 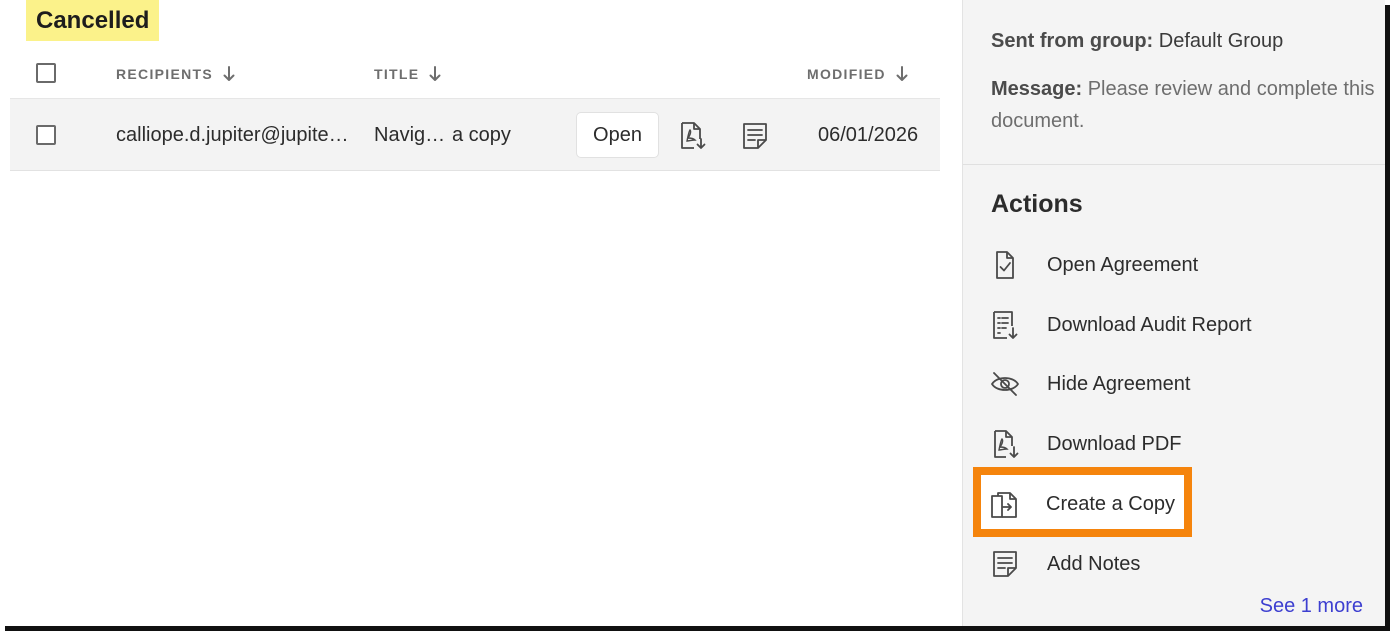 What do you see at coordinates (397, 74) in the screenshot?
I see `column-title-label: TITLE` at bounding box center [397, 74].